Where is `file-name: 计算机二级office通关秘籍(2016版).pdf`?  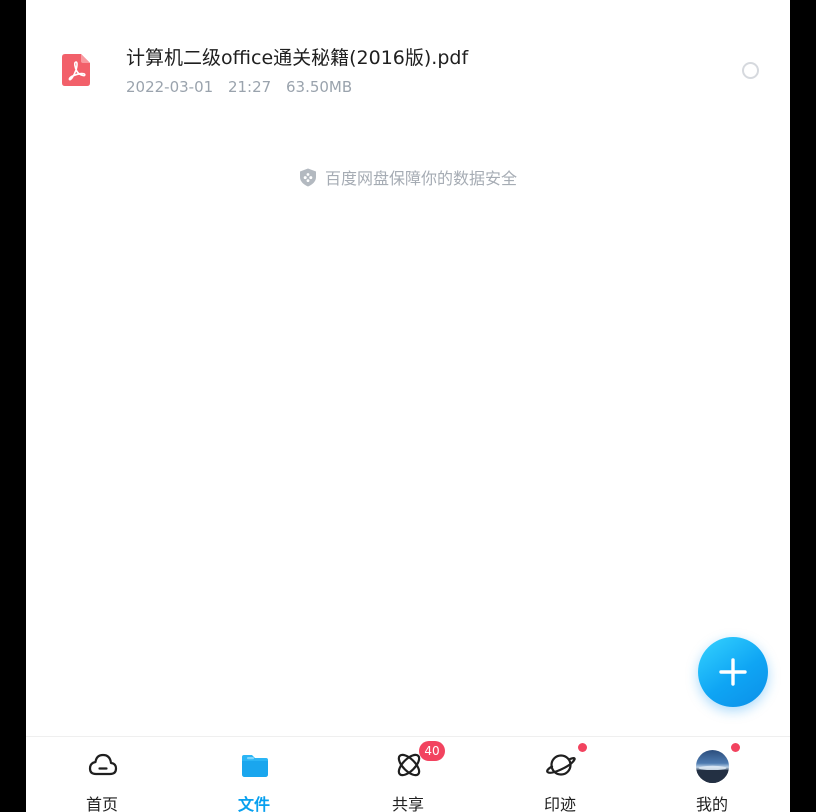
file-name: 计算机二级office通关秘籍(2016版).pdf is located at coordinates (297, 58).